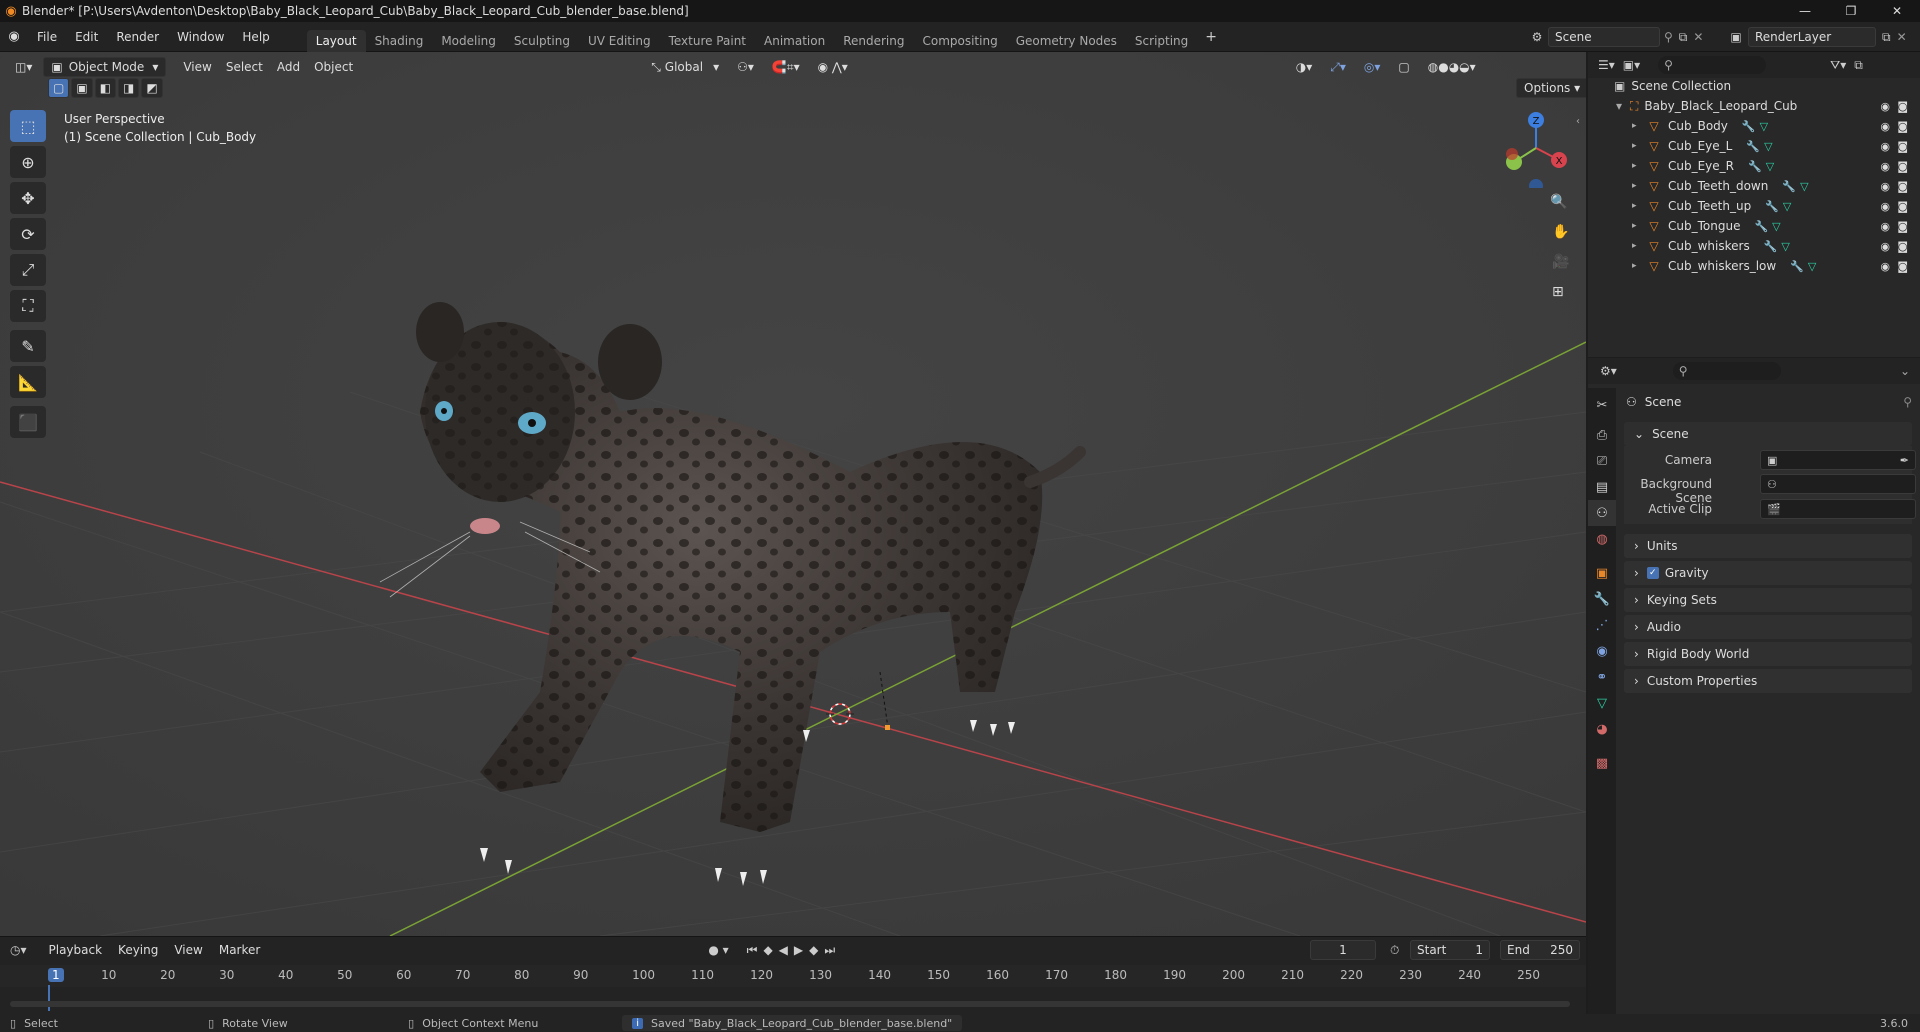 The width and height of the screenshot is (1920, 1032). What do you see at coordinates (833, 67) in the screenshot?
I see `proportional-edit-icon: ◉ ⋀▾` at bounding box center [833, 67].